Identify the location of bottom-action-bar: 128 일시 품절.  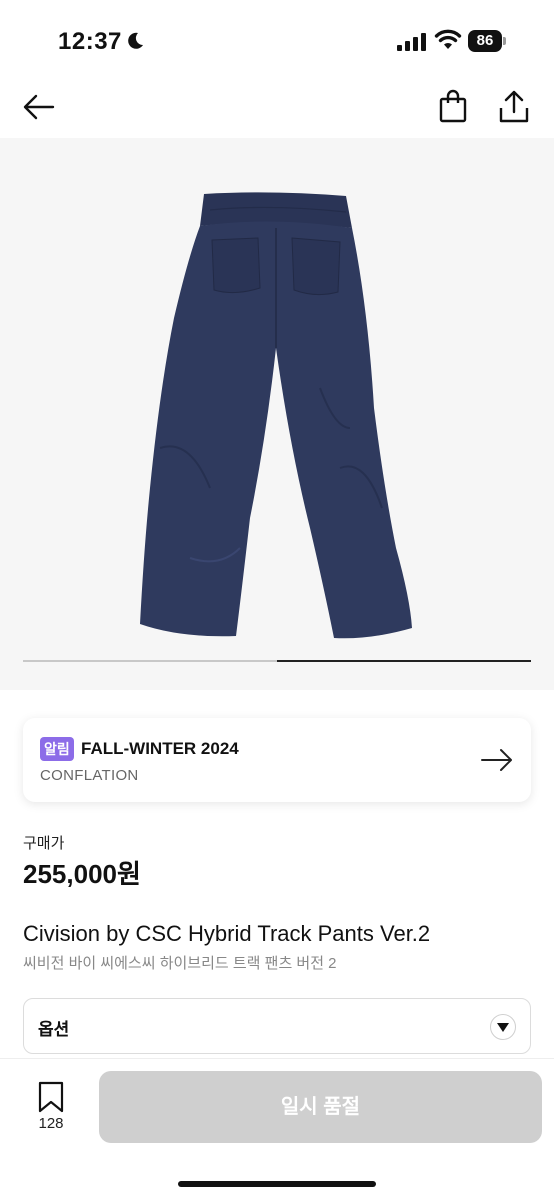
(277, 1129).